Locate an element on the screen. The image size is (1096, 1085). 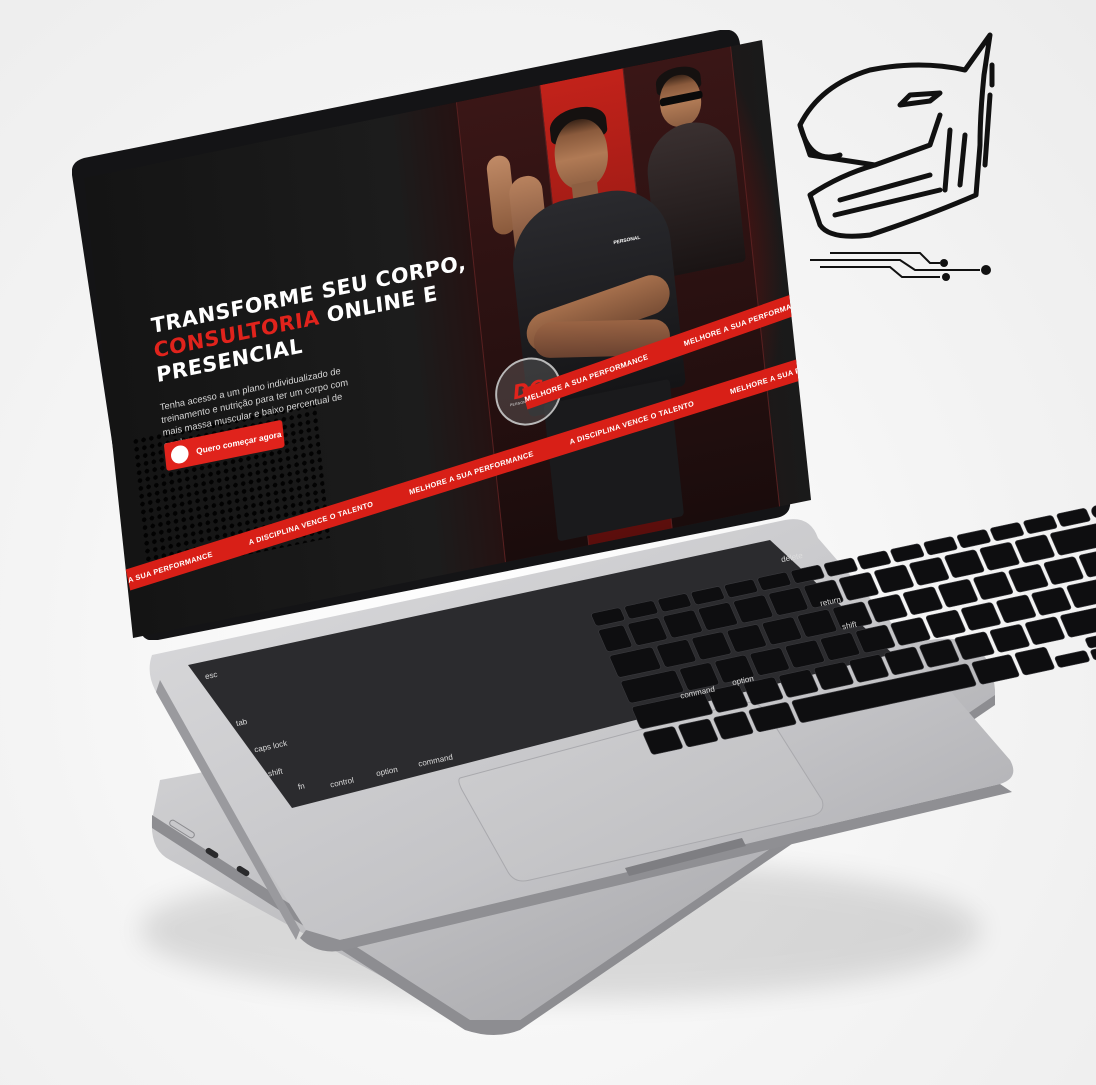
key-esc is located at coordinates (608, 617).